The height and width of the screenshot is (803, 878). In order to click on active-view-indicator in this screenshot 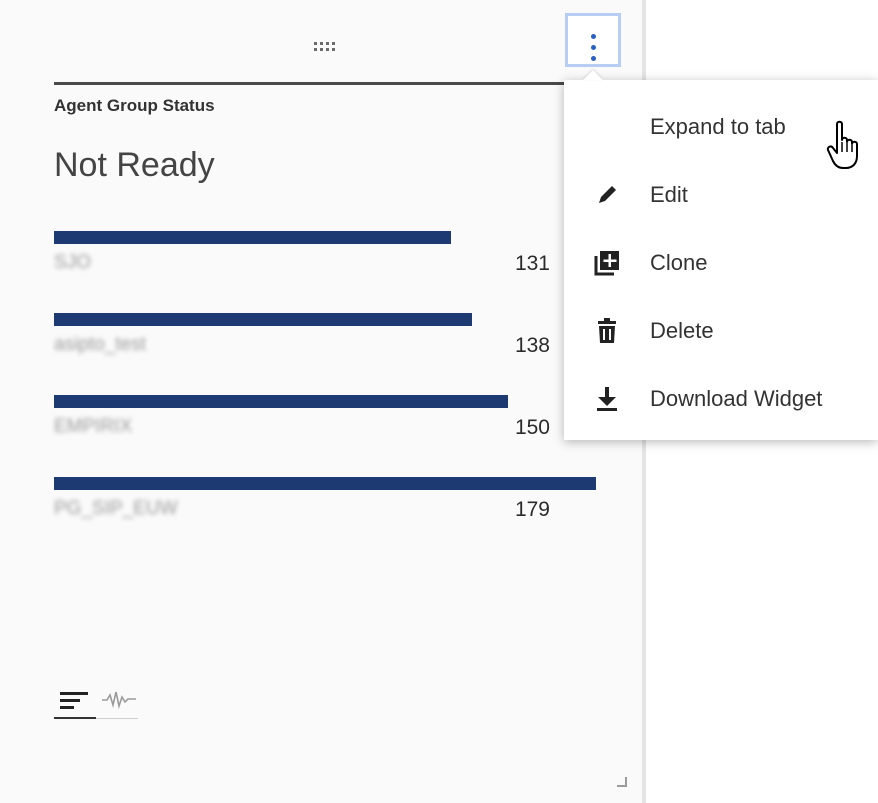, I will do `click(75, 718)`.